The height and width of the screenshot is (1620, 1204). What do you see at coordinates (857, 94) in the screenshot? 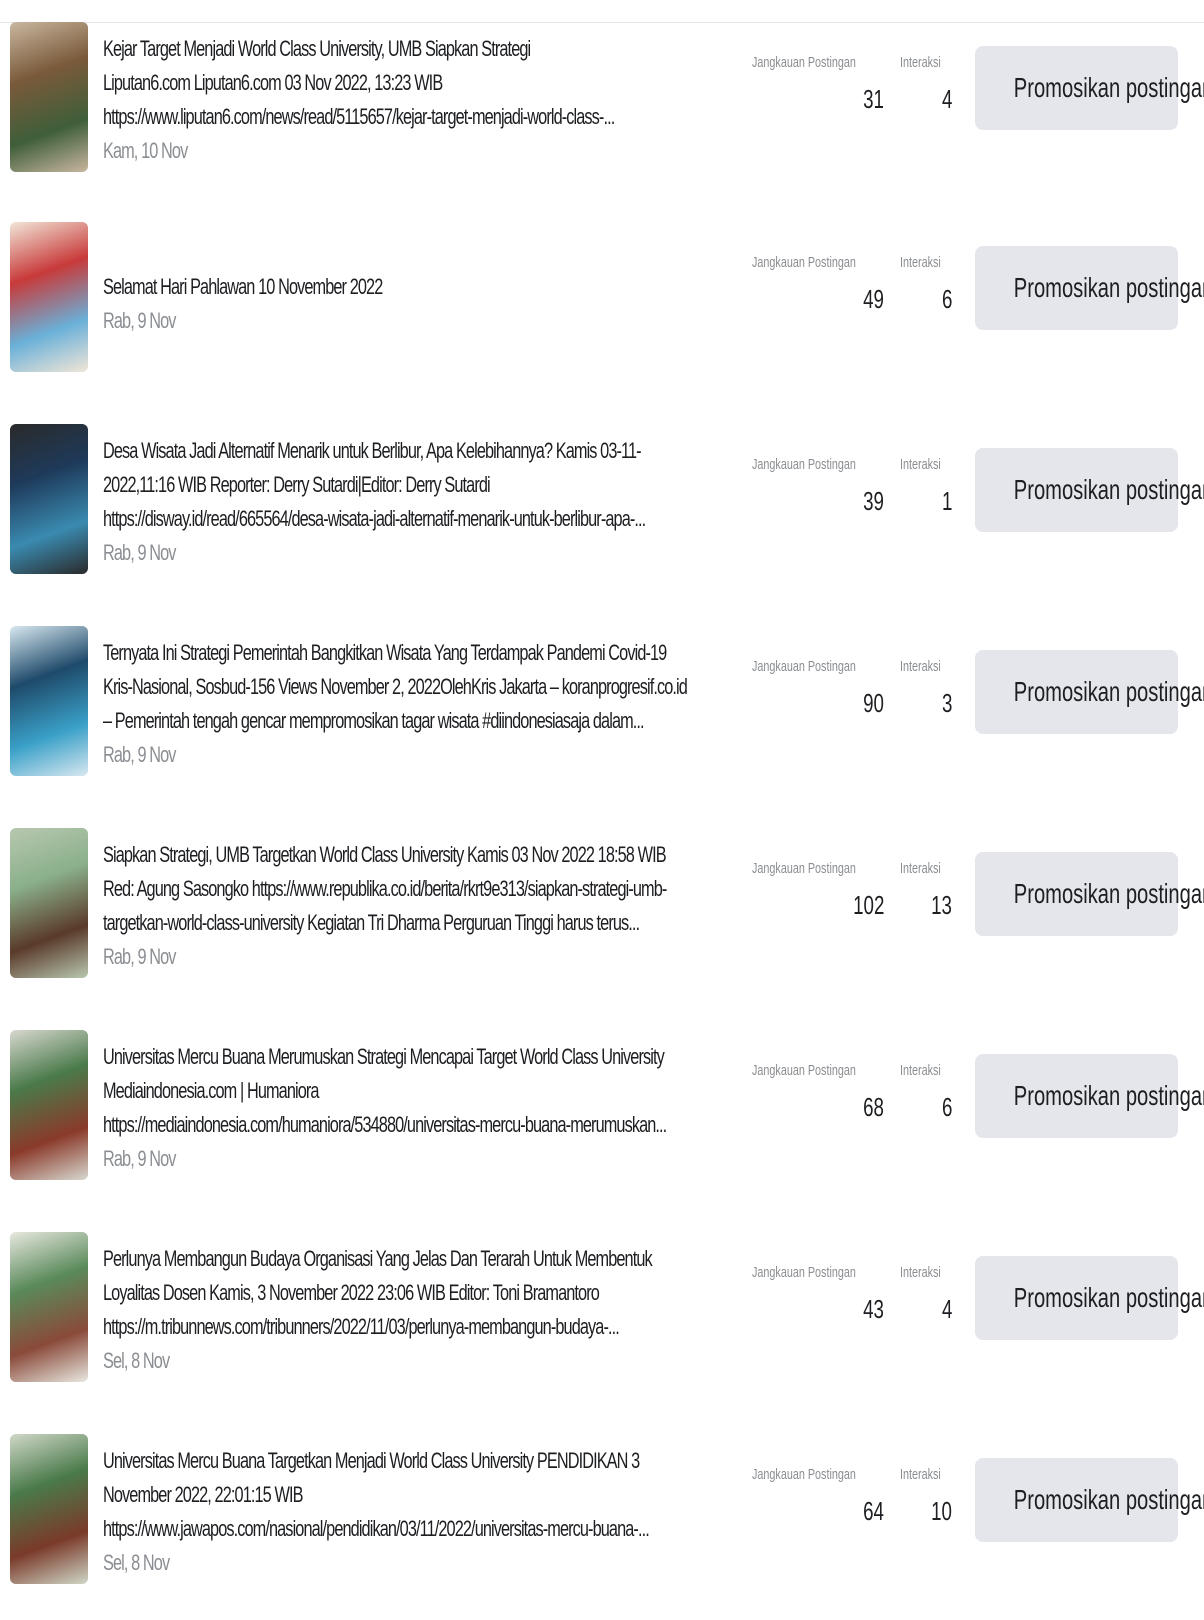
I see `post-stats: Jangkauan Postingan Interaksi 31 4` at bounding box center [857, 94].